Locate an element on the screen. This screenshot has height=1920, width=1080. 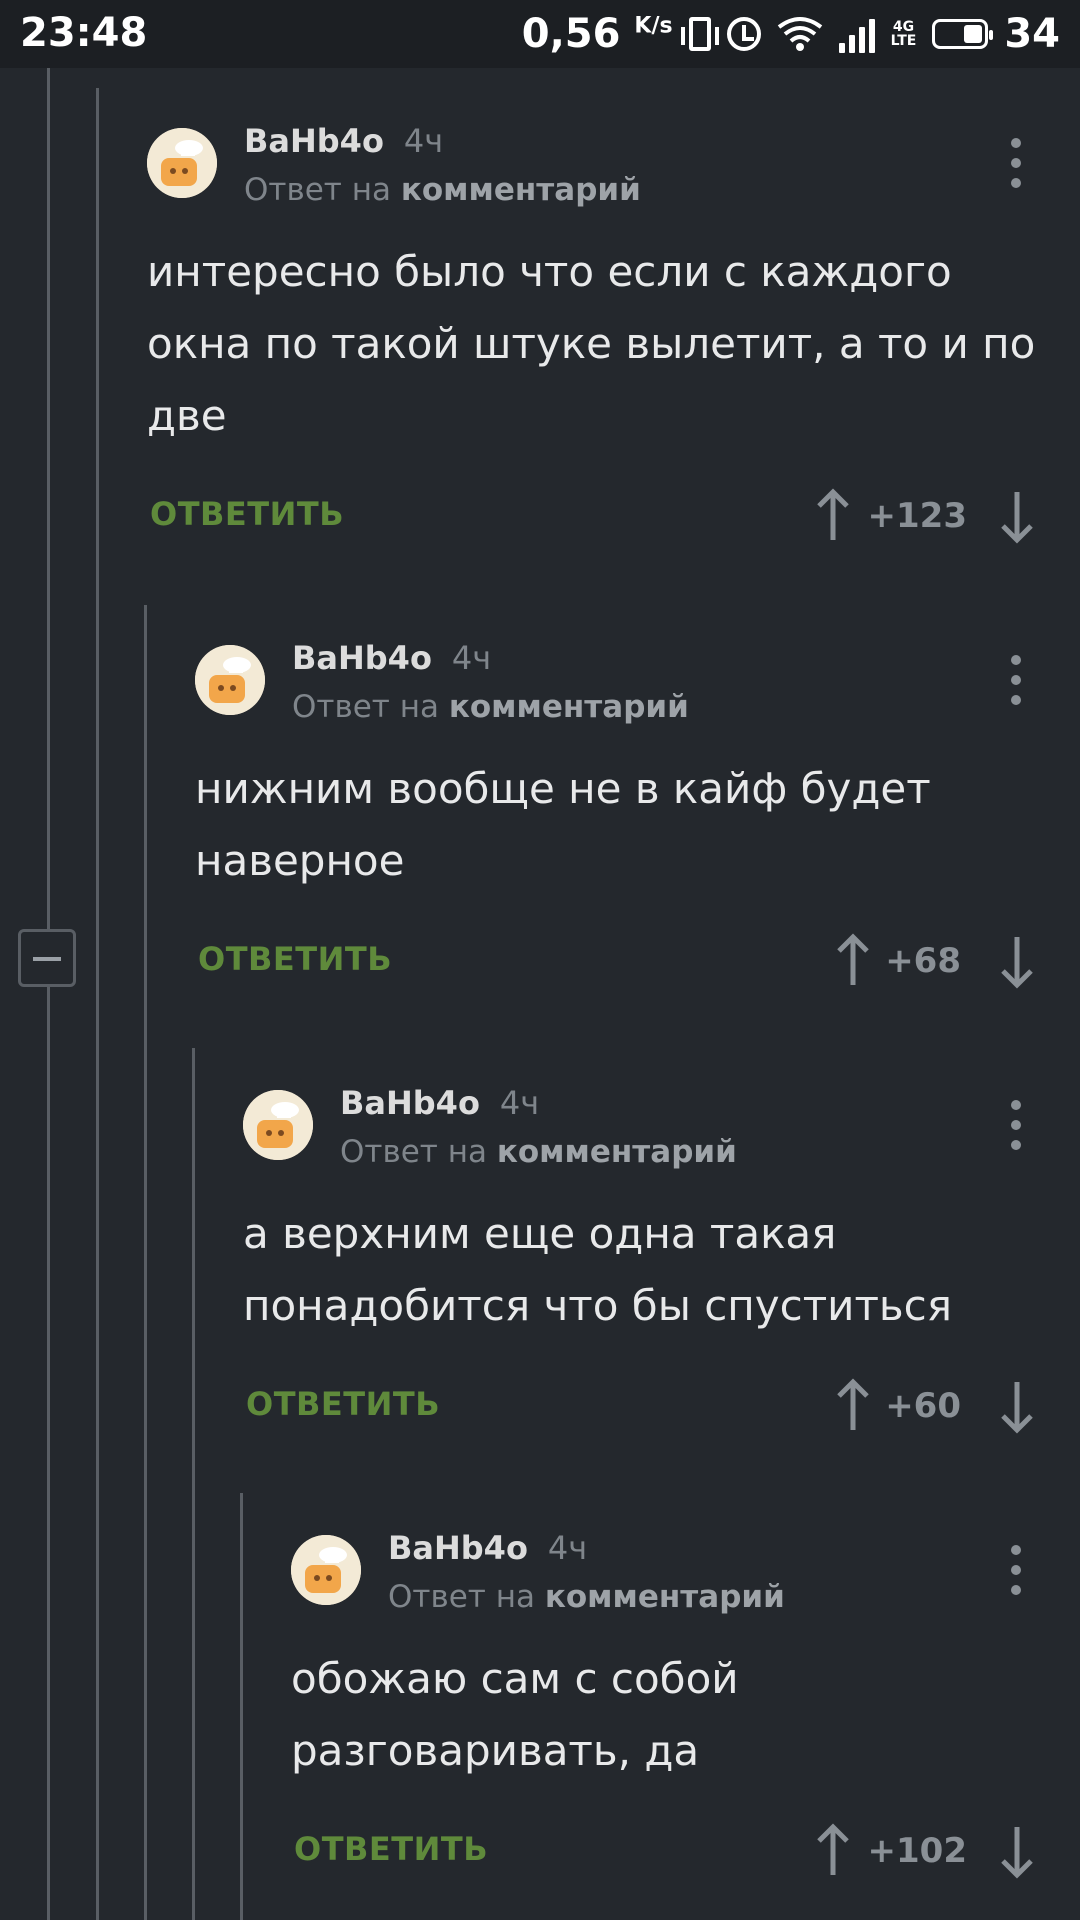
rating: +68 is located at coordinates (923, 961).